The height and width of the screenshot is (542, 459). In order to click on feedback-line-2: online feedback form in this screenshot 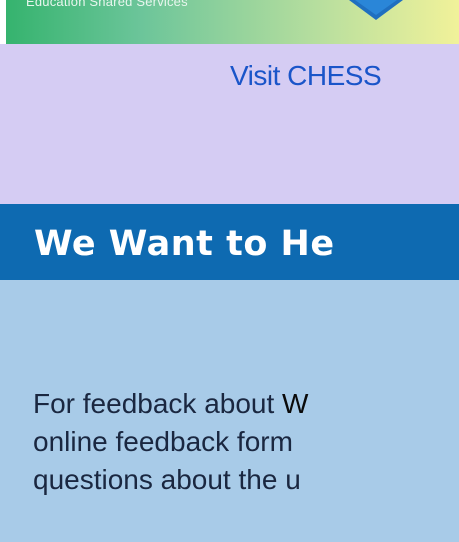, I will do `click(163, 441)`.